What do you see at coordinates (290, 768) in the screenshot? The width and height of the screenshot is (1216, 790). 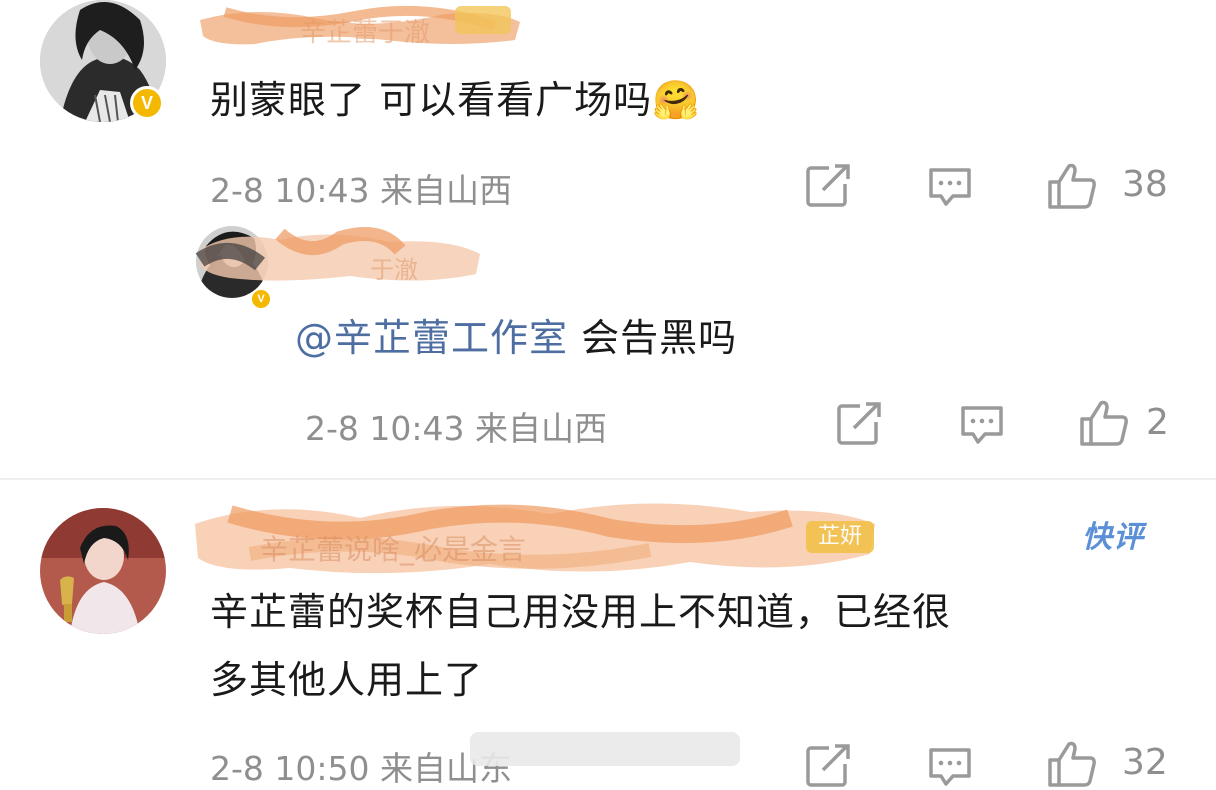 I see `comment-time: 2-8 10:50` at bounding box center [290, 768].